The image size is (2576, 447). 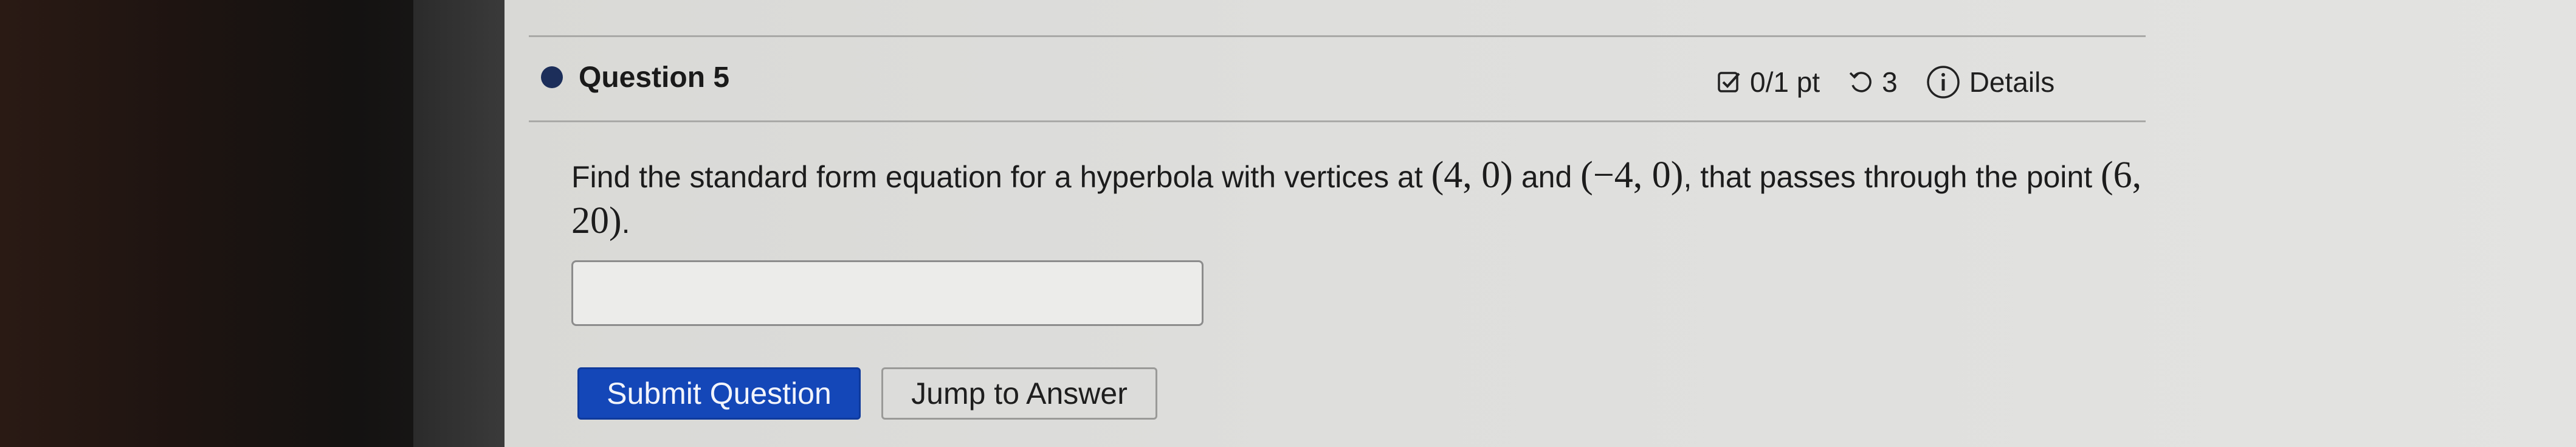 I want to click on vertex-2: (−4, 0), so click(x=1632, y=175).